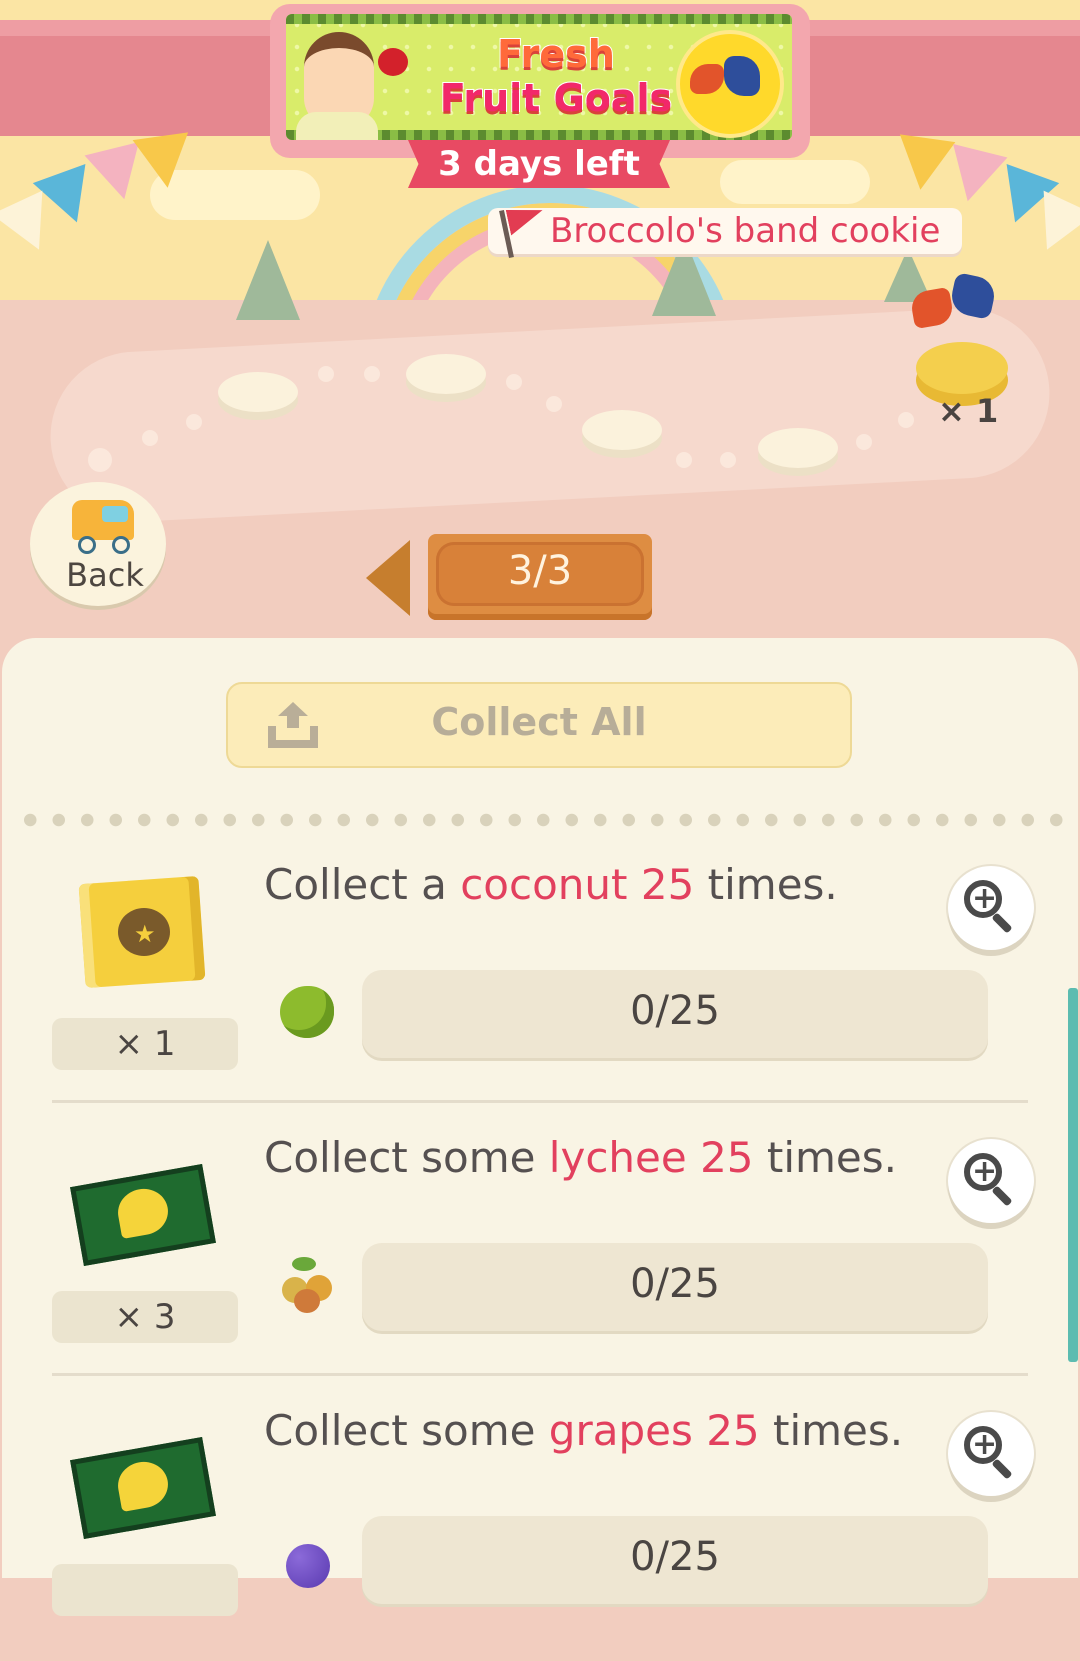 The width and height of the screenshot is (1080, 1661). I want to click on event-title-line1: Fresh, so click(556, 54).